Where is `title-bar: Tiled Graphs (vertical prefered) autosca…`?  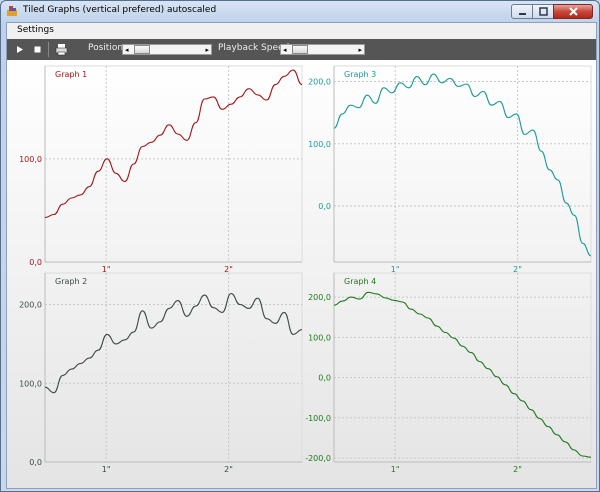 title-bar: Tiled Graphs (vertical prefered) autosca… is located at coordinates (300, 11).